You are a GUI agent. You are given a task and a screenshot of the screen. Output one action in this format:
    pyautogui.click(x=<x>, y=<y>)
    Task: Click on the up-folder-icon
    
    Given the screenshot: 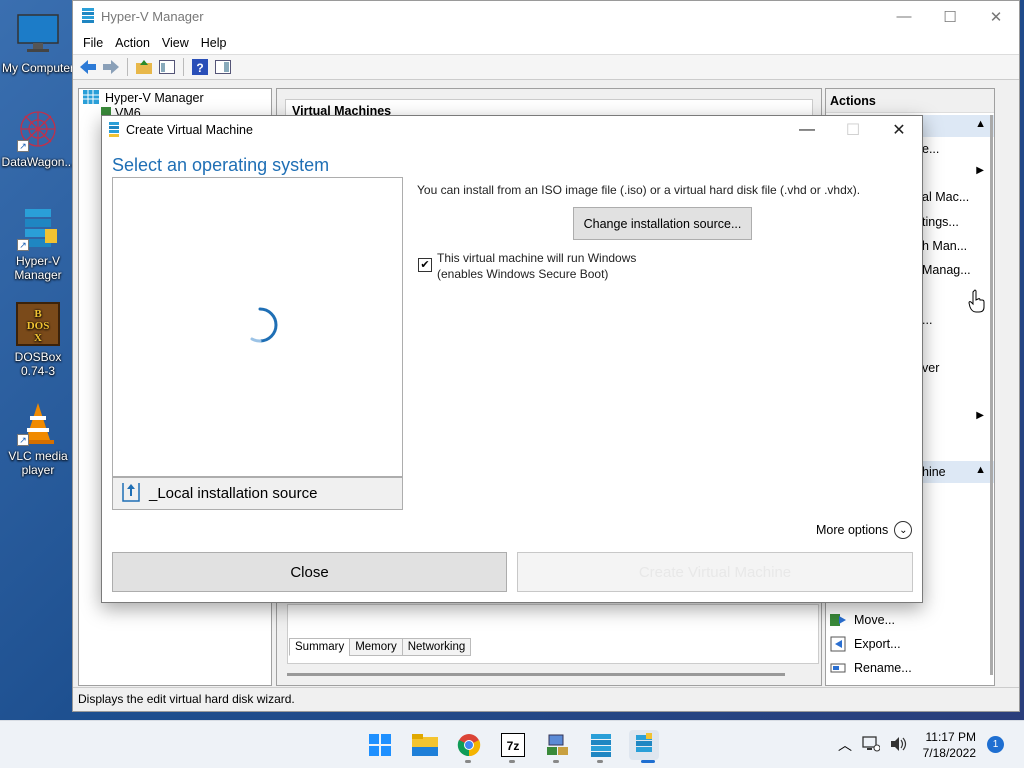 What is the action you would take?
    pyautogui.click(x=144, y=67)
    